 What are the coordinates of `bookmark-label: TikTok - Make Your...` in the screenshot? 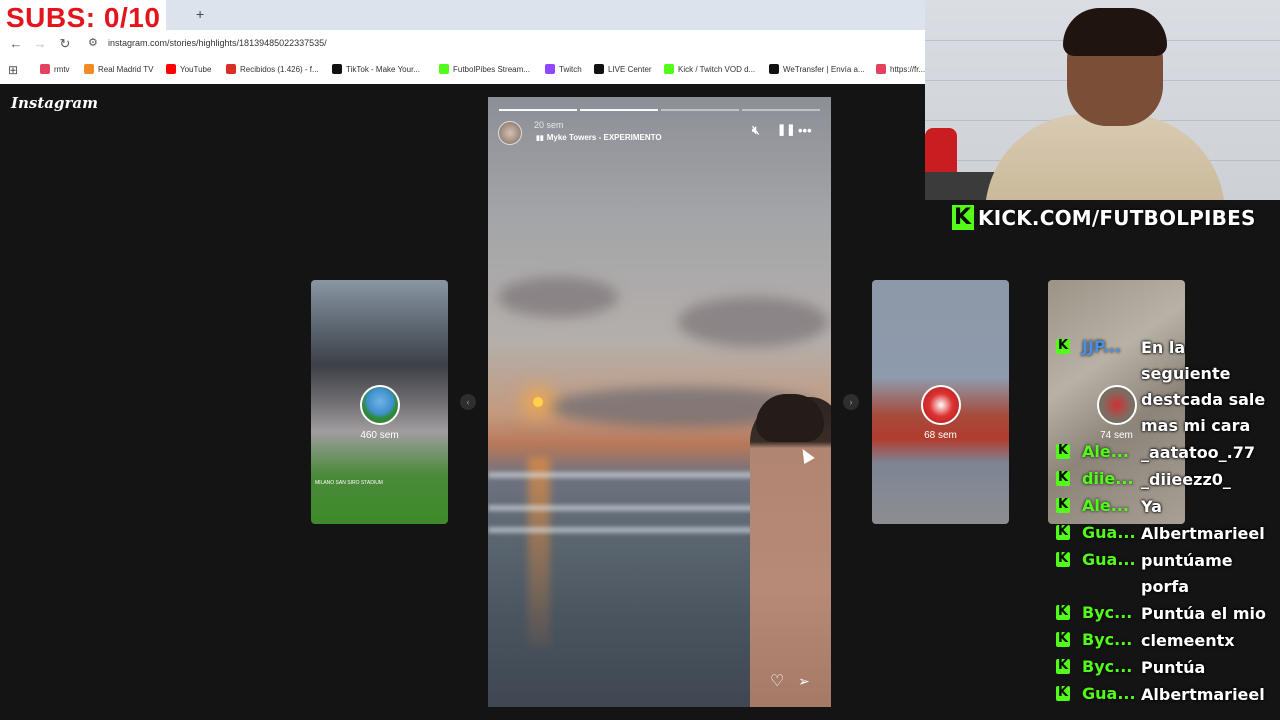 It's located at (383, 69).